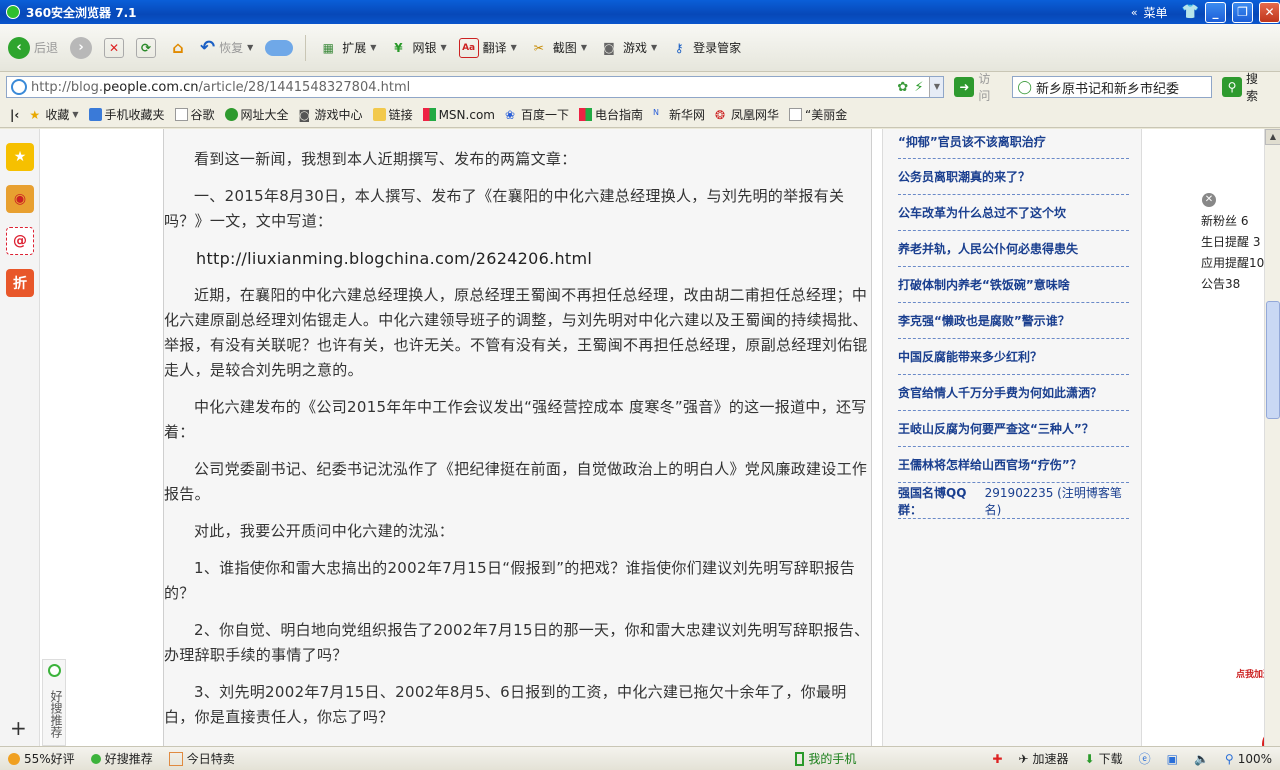 Image resolution: width=1280 pixels, height=770 pixels. I want to click on restore-button: ↶ 恢复 ▼, so click(226, 48).